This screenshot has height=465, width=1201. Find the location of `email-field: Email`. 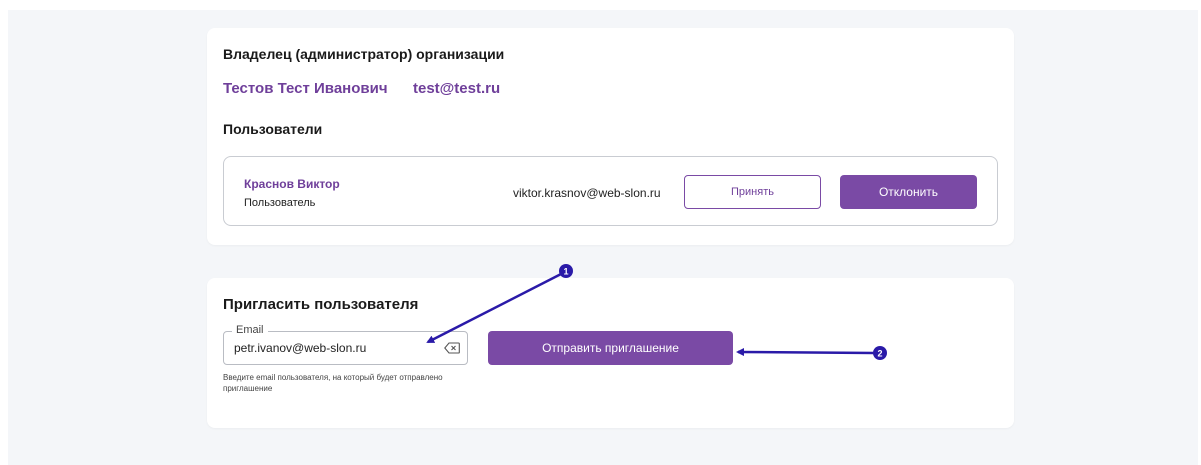

email-field: Email is located at coordinates (345, 344).